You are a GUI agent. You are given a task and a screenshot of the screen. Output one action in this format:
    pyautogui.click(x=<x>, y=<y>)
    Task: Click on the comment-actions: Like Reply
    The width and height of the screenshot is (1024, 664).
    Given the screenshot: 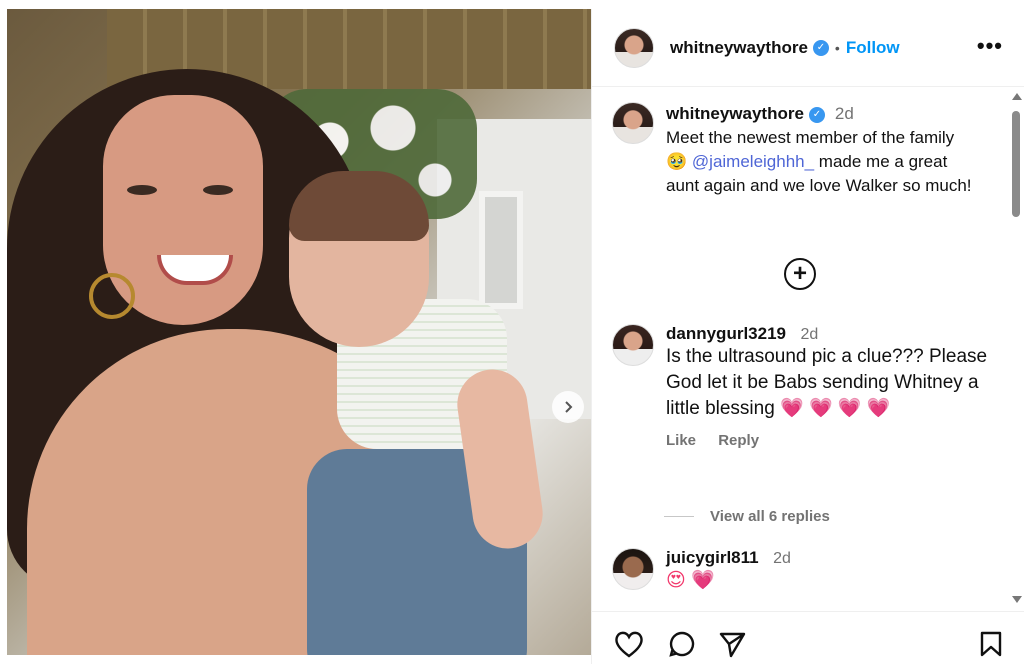 What is the action you would take?
    pyautogui.click(x=831, y=440)
    